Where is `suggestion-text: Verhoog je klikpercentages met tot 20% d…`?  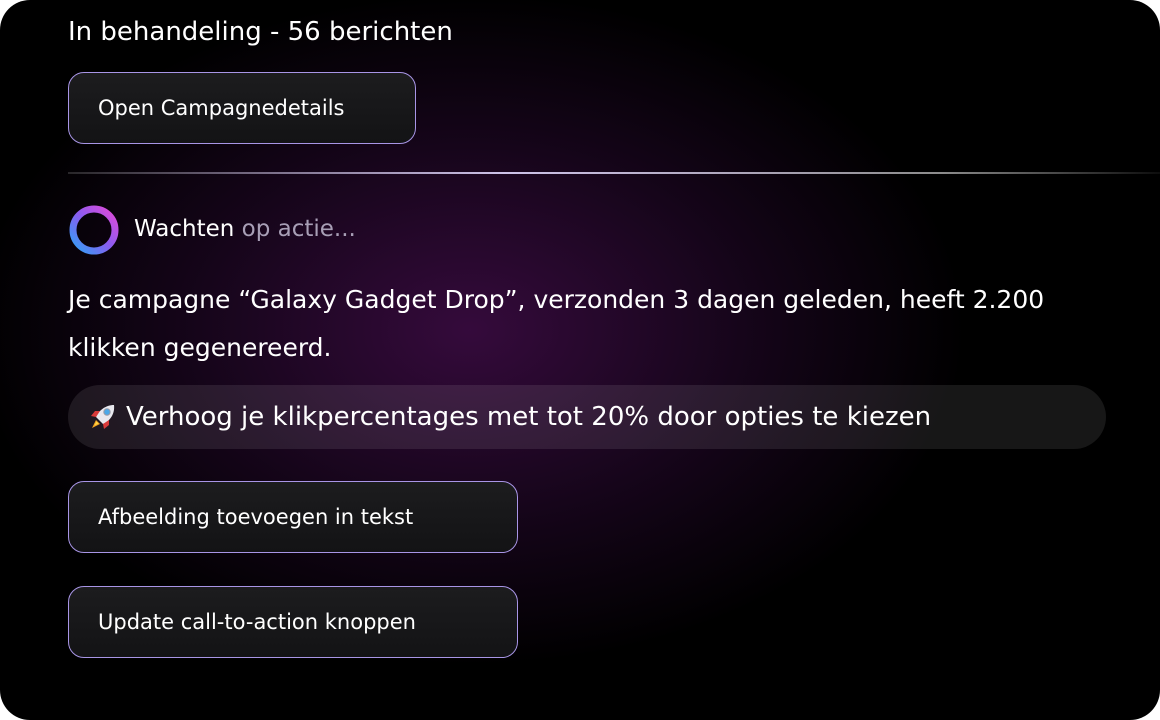
suggestion-text: Verhoog je klikpercentages met tot 20% d… is located at coordinates (529, 417).